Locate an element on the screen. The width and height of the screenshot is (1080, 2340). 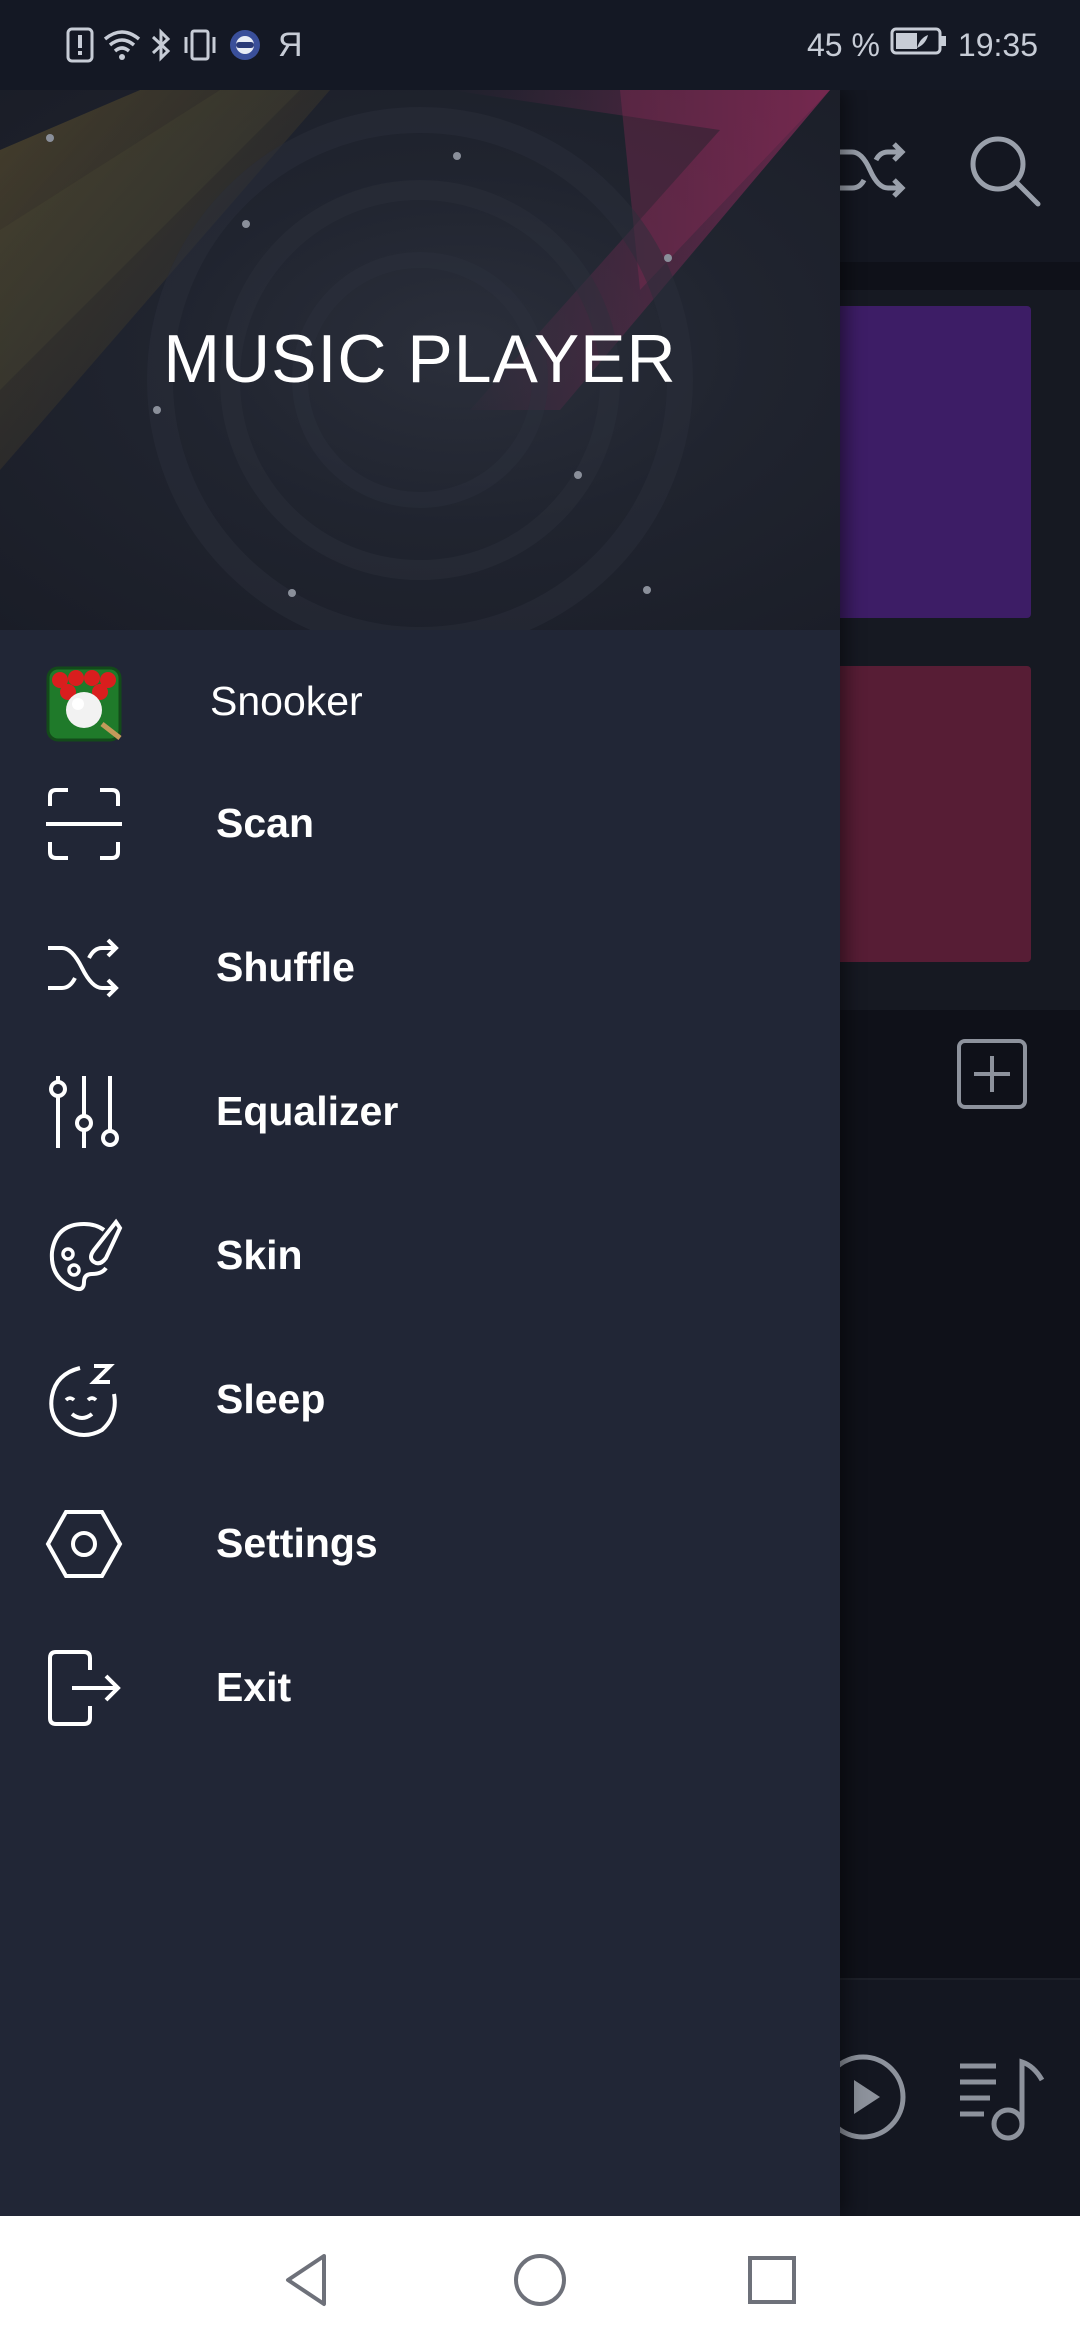
menu-label-sleep: Sleep is located at coordinates (271, 1399).